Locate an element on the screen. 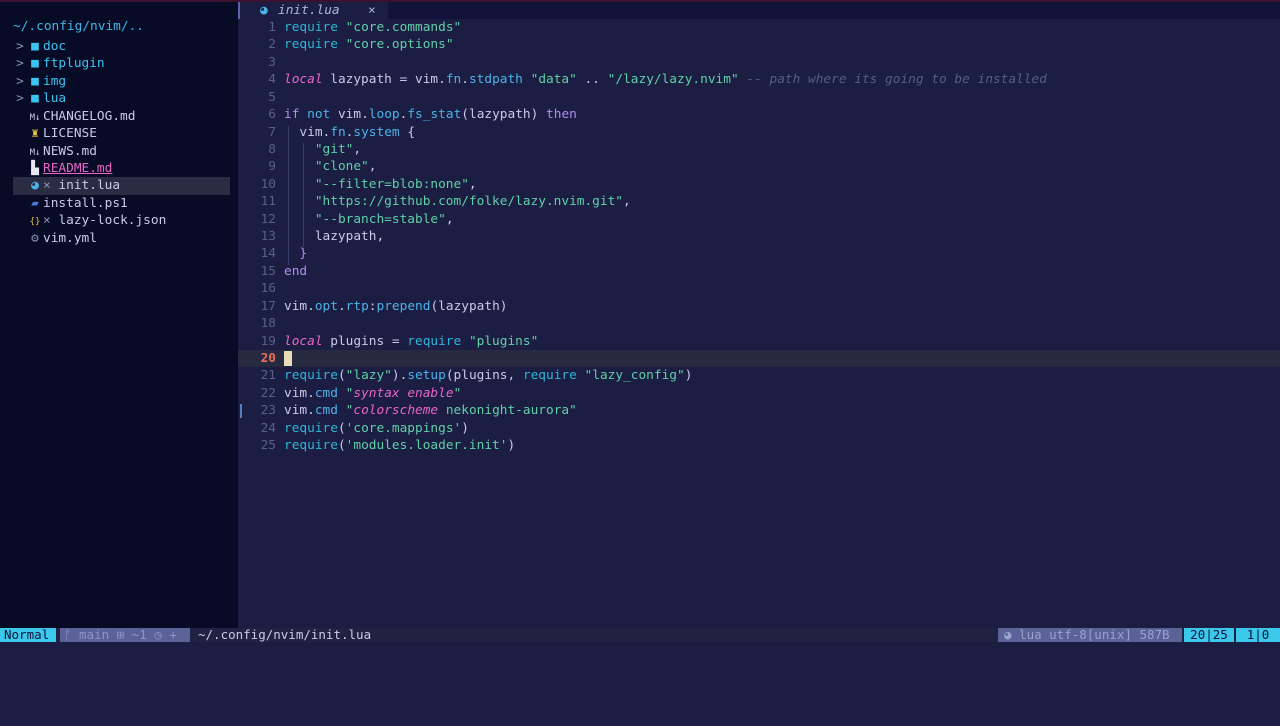 The height and width of the screenshot is (726, 1280). code-token: "https://github.com/folke/lazy.nvim.git" is located at coordinates (469, 202).